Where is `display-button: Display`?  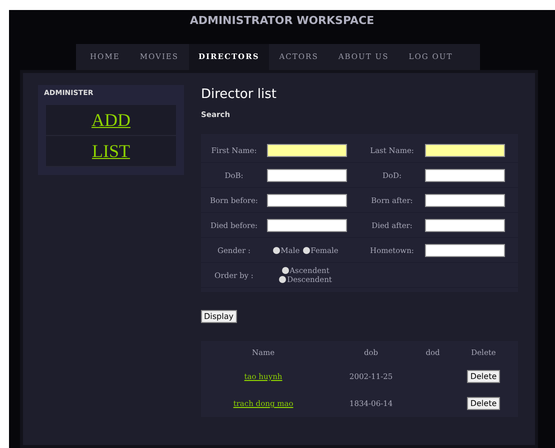 display-button: Display is located at coordinates (218, 316).